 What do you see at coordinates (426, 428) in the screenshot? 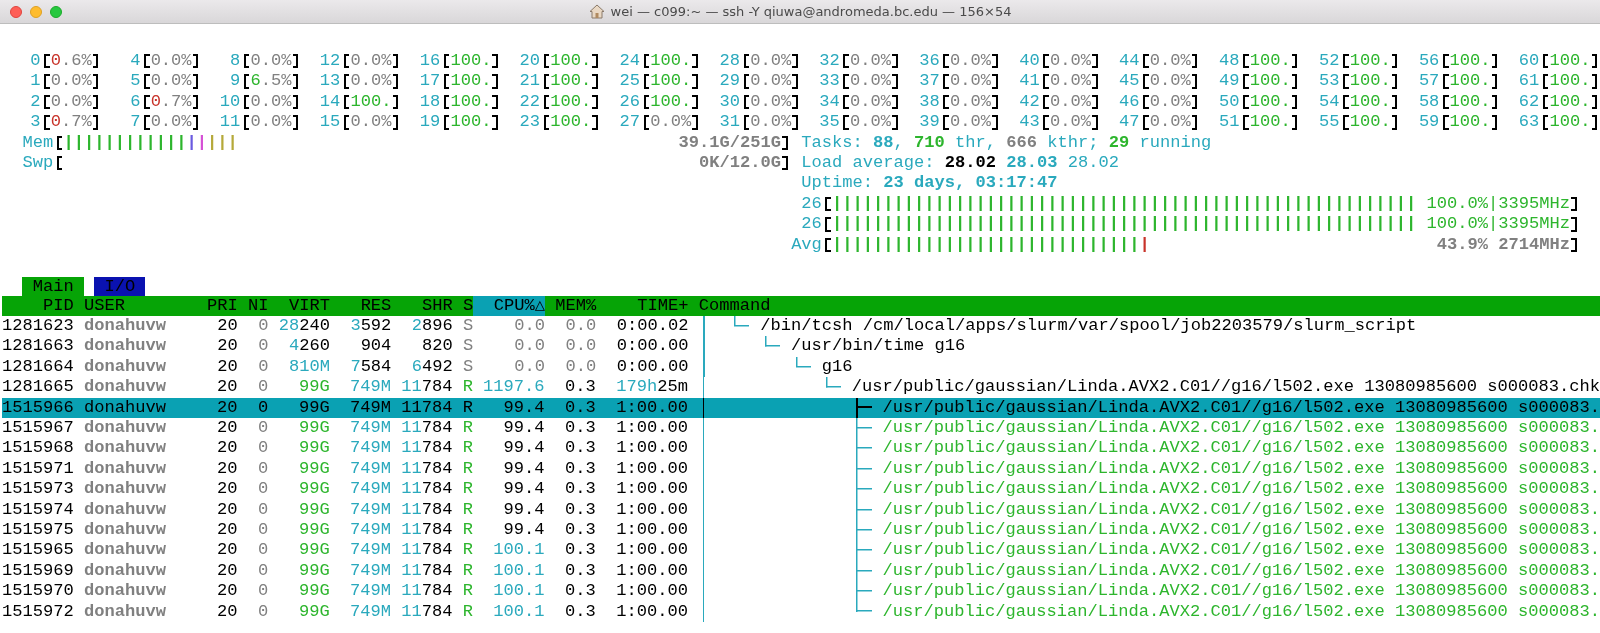
I see `shr-memory-cell-text: 11784` at bounding box center [426, 428].